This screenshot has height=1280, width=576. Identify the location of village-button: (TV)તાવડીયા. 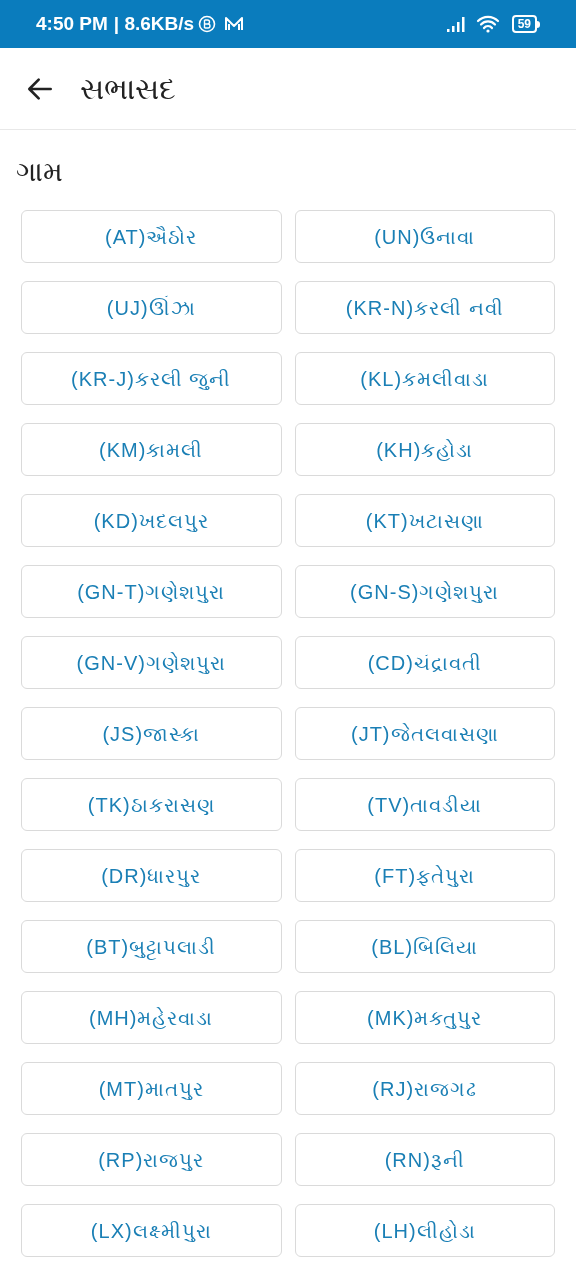
(424, 804).